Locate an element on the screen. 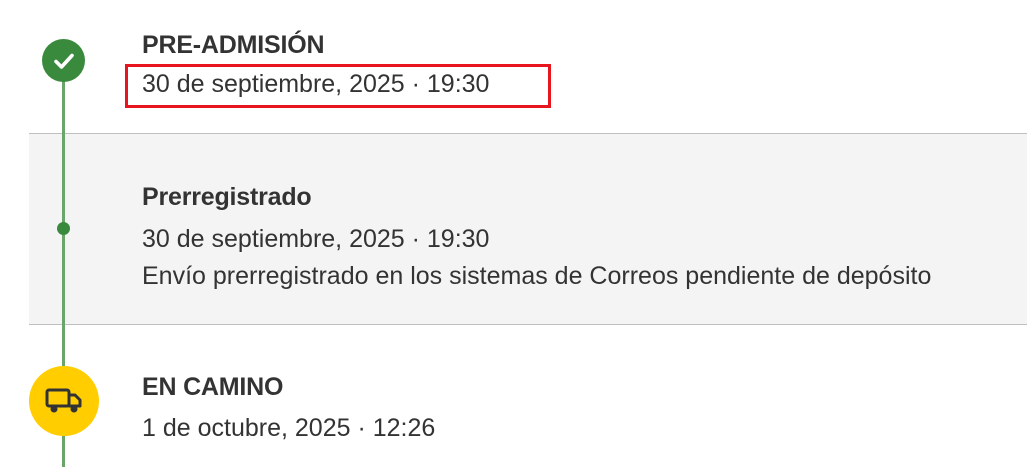 Image resolution: width=1027 pixels, height=467 pixels. dot-icon is located at coordinates (63, 228).